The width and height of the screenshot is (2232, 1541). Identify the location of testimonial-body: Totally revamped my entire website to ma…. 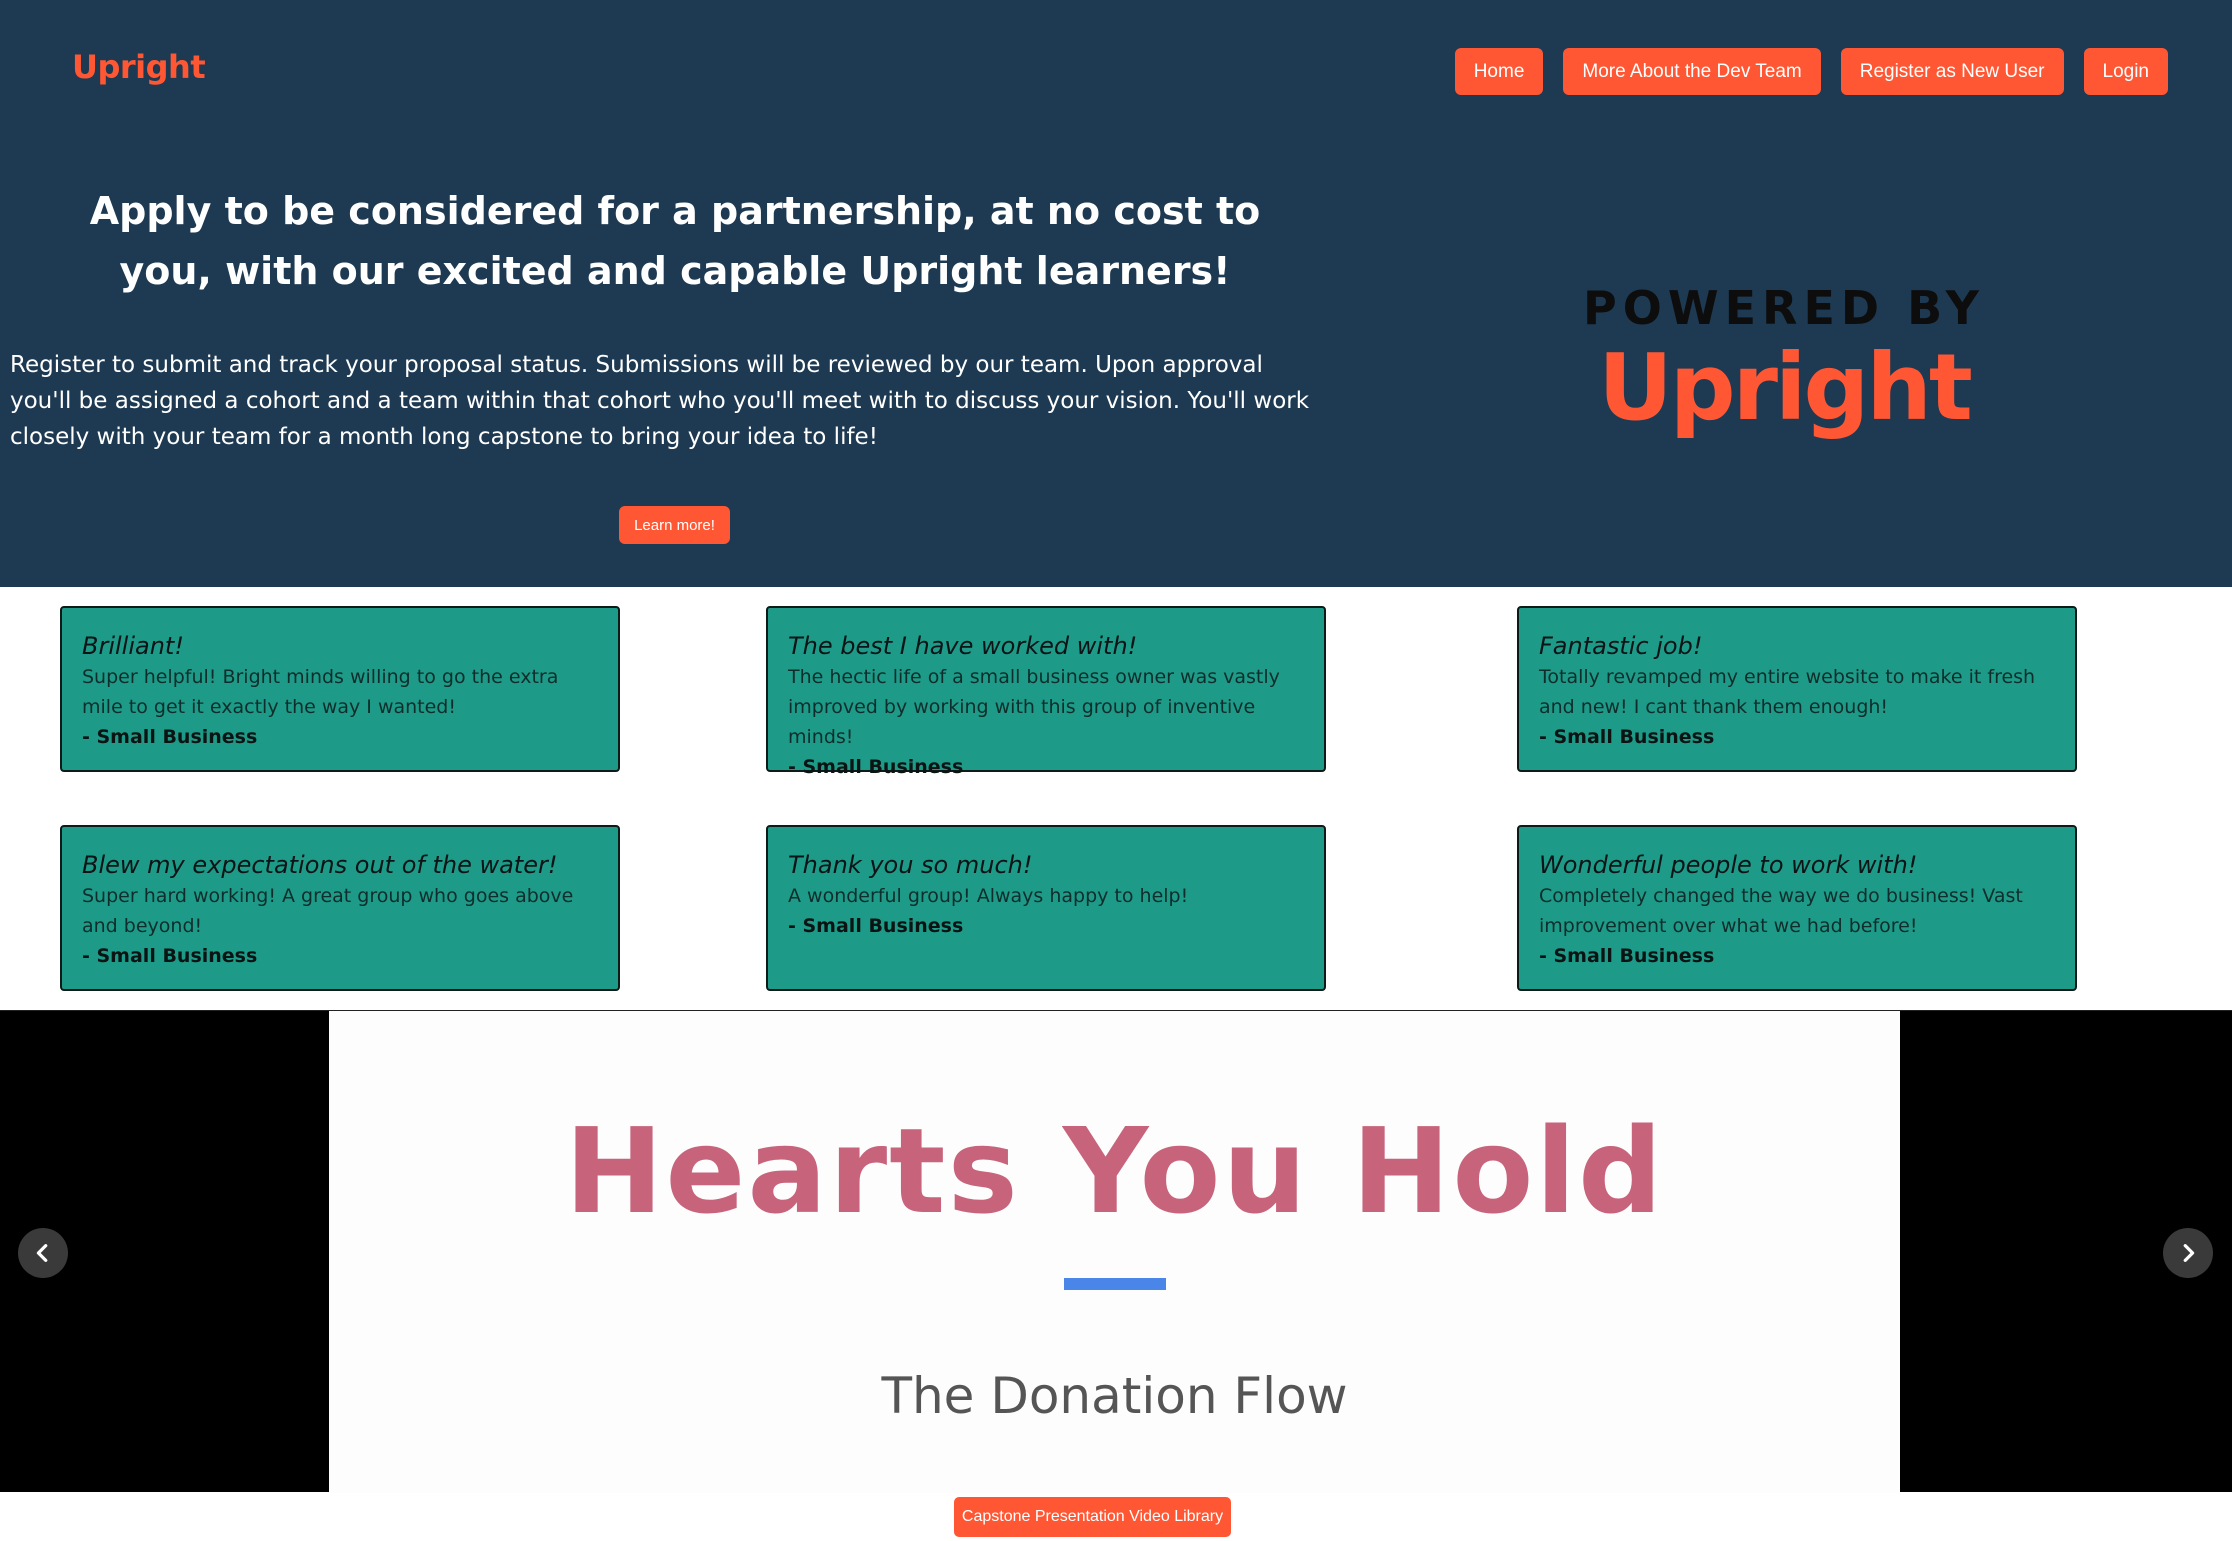
(1787, 692).